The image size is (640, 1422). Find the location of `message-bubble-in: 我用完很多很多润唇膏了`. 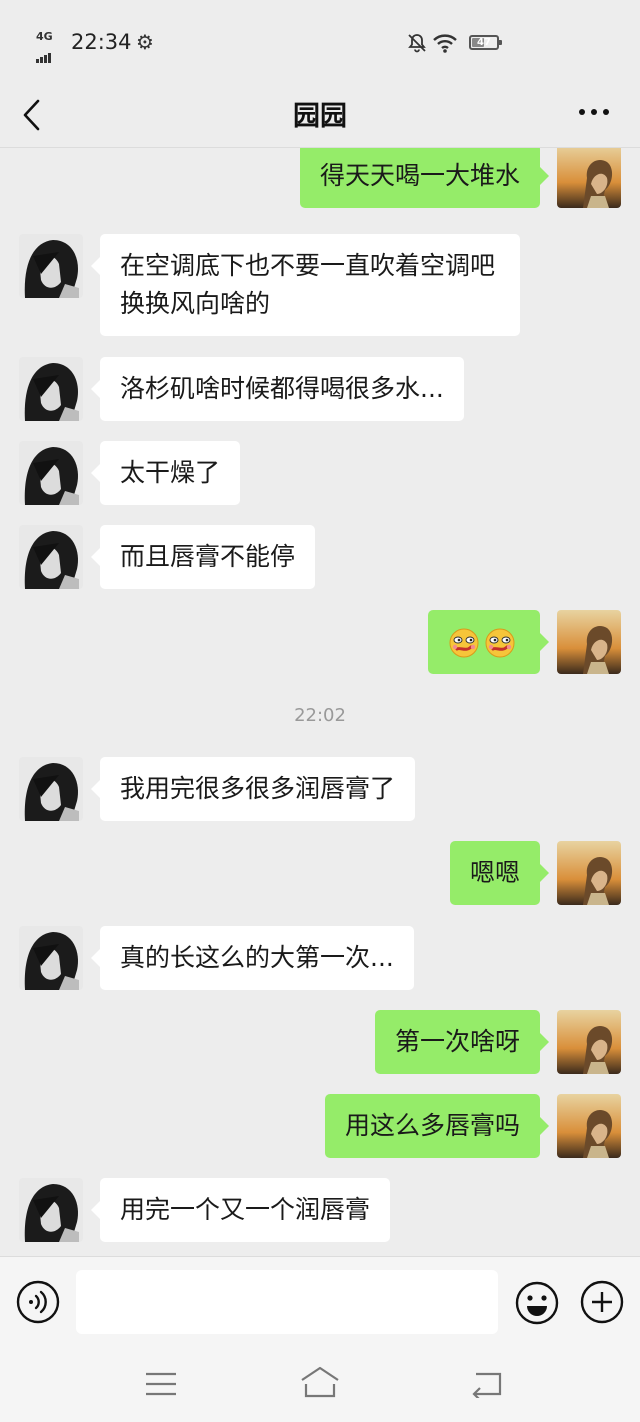

message-bubble-in: 我用完很多很多润唇膏了 is located at coordinates (253, 789).